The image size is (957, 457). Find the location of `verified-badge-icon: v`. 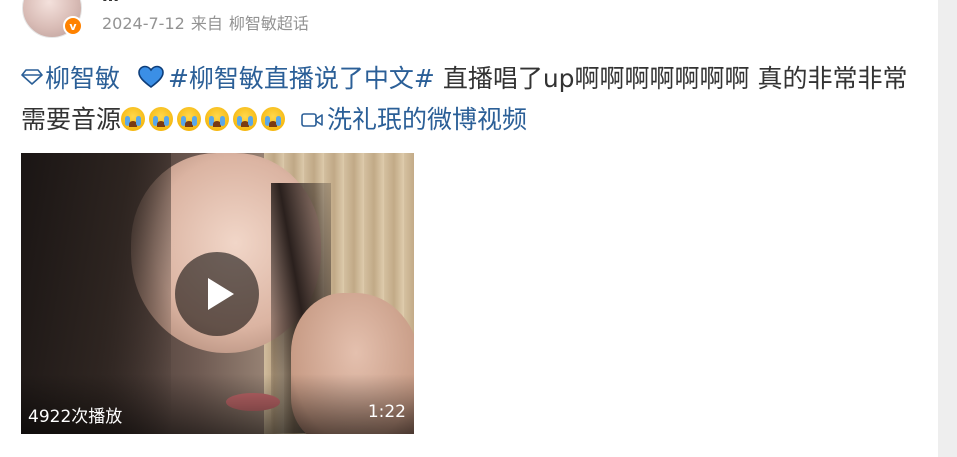

verified-badge-icon: v is located at coordinates (73, 26).